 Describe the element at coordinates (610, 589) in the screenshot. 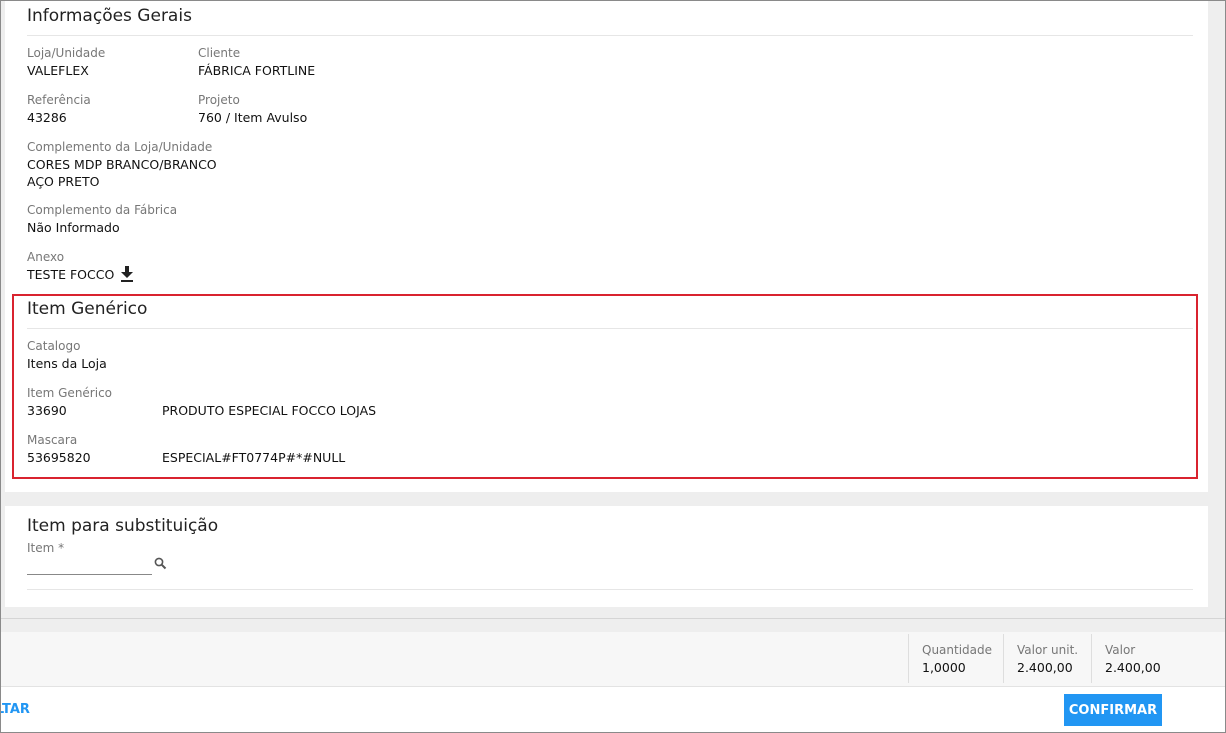

I see `substitution-divider` at that location.